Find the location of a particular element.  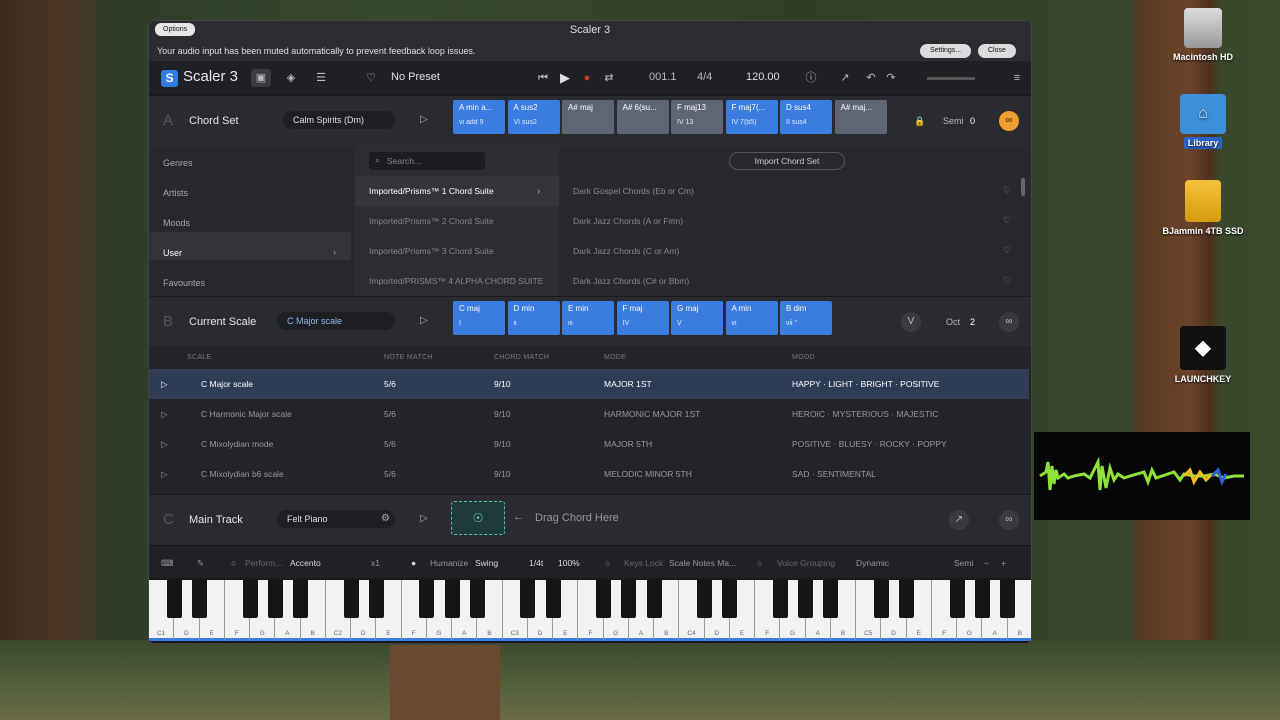

accento-selector: Accento is located at coordinates (305, 563).